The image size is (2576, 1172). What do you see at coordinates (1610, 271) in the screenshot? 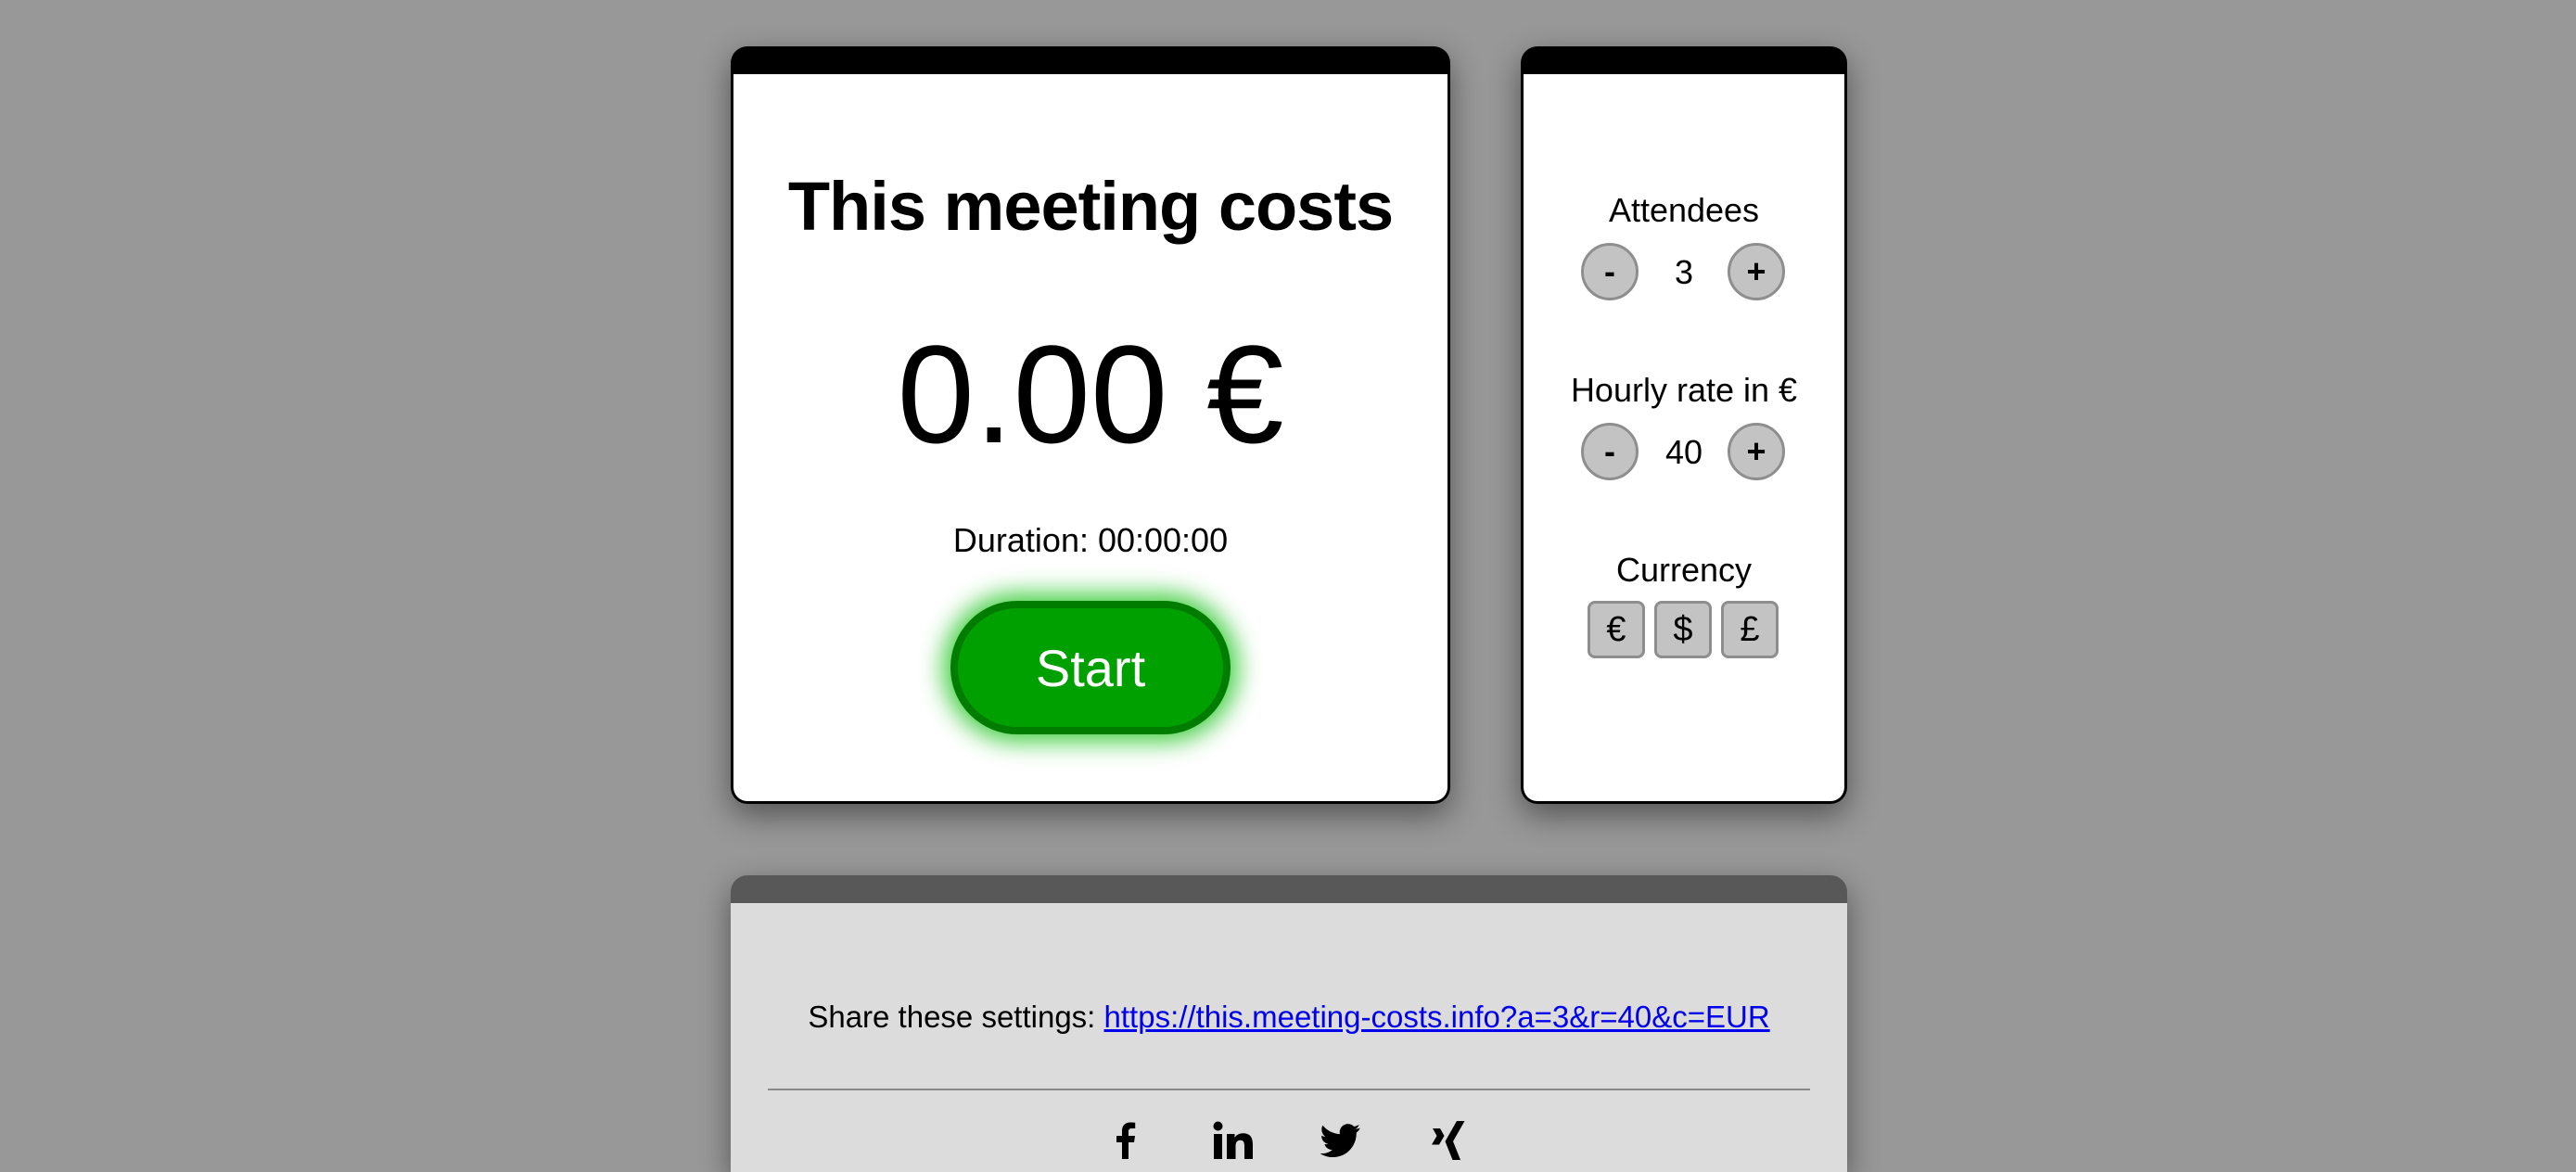
I see `attendees-decrement-button: -` at bounding box center [1610, 271].